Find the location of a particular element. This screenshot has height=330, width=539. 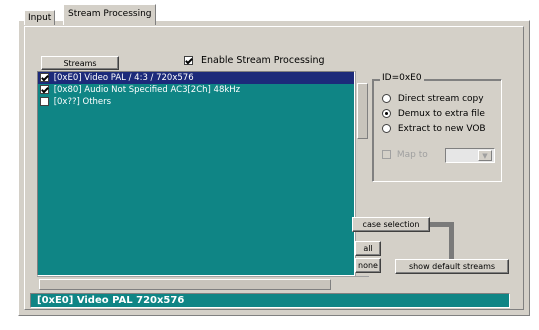

all-button: all is located at coordinates (368, 248).